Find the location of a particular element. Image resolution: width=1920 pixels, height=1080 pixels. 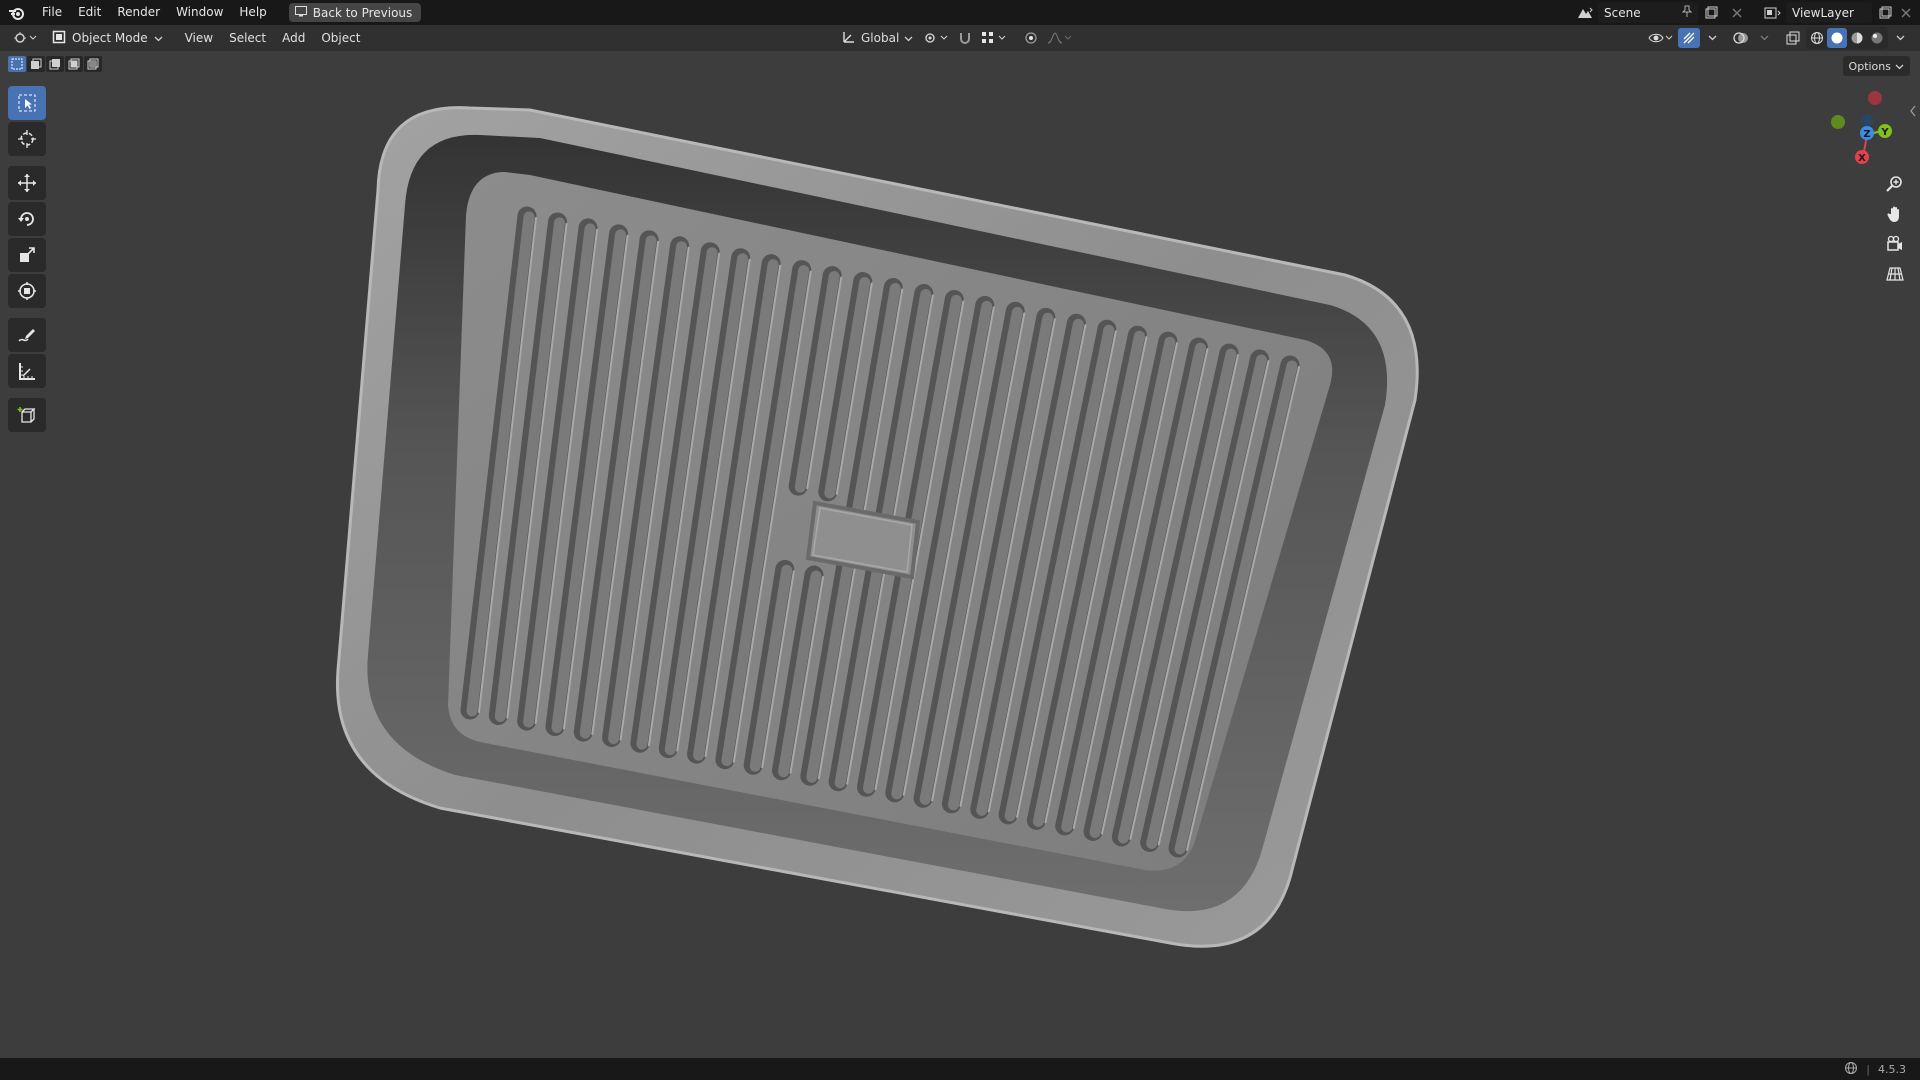

object-mode-label: Object Mode is located at coordinates (110, 38).